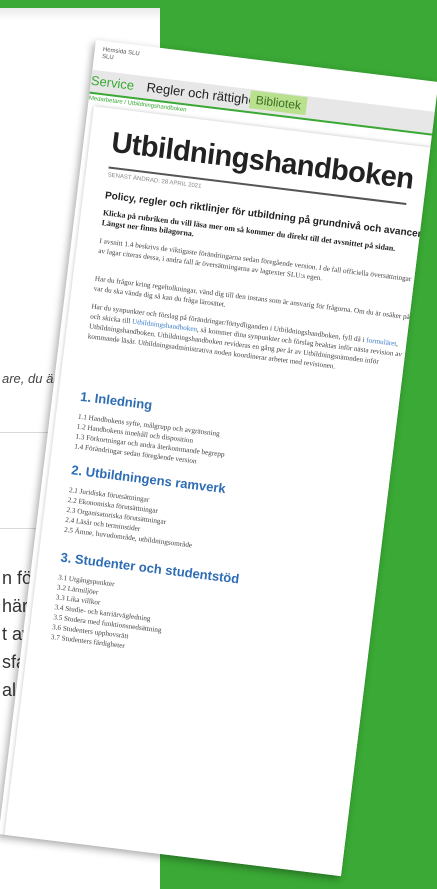 Image resolution: width=437 pixels, height=889 pixels. I want to click on site-logo: Hemsida SLU SLU, so click(121, 56).